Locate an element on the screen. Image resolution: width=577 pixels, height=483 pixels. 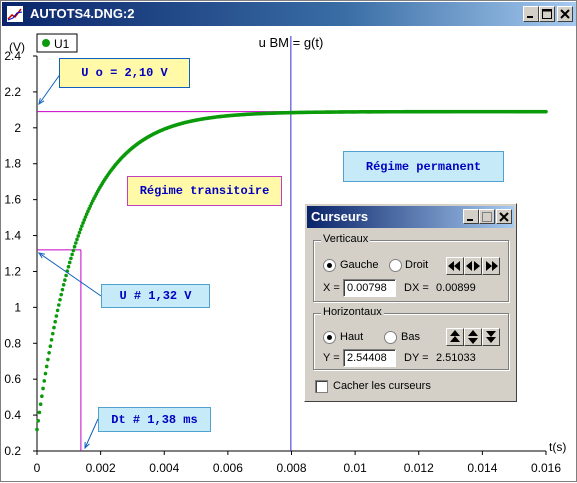
double-down-arrow-icon is located at coordinates (491, 337).